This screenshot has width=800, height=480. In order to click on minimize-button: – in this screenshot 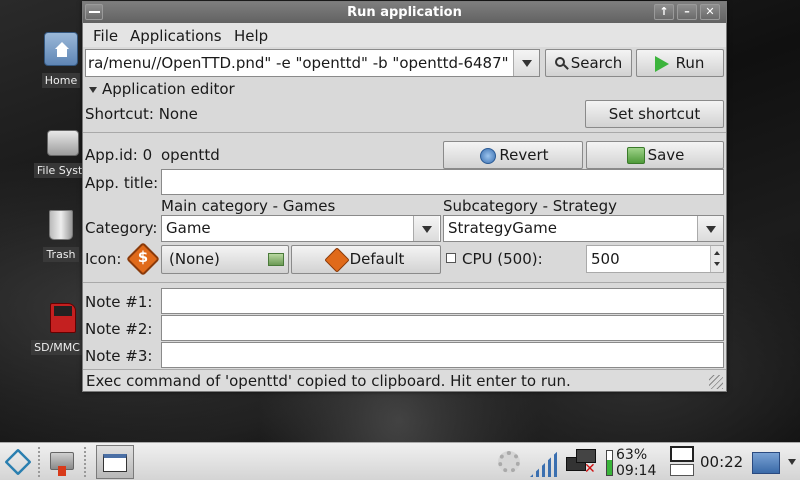, I will do `click(687, 12)`.